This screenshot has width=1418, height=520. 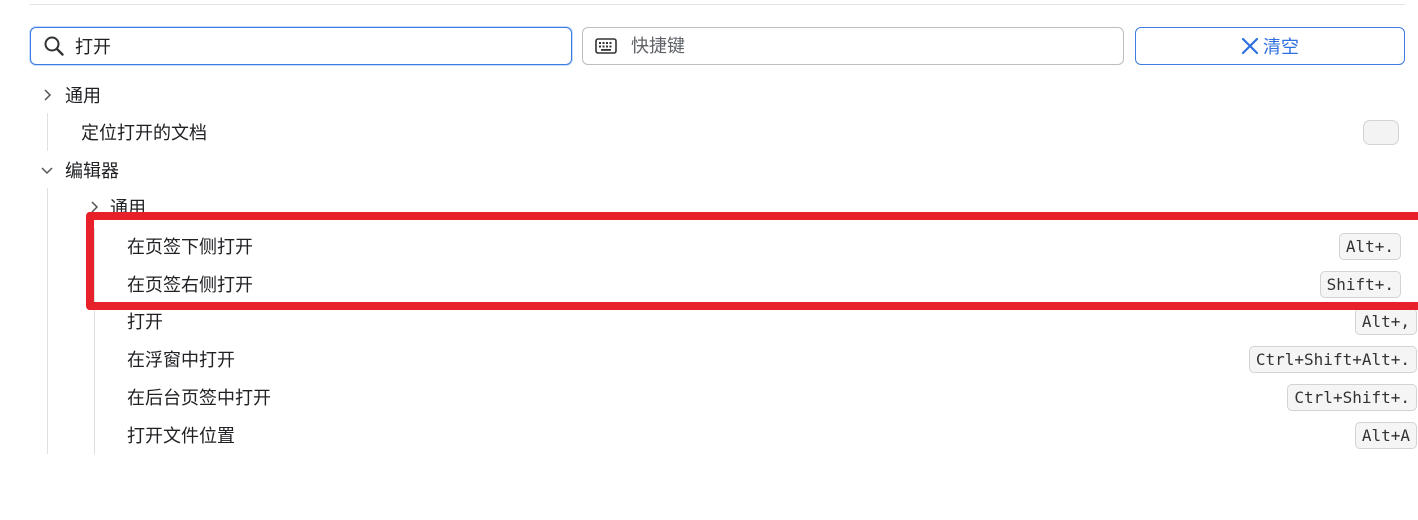 What do you see at coordinates (772, 284) in the screenshot?
I see `shortcut-row: 在页签右侧打开 Shift+.` at bounding box center [772, 284].